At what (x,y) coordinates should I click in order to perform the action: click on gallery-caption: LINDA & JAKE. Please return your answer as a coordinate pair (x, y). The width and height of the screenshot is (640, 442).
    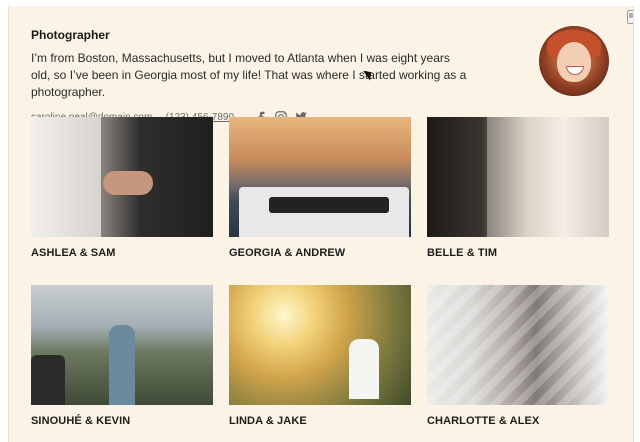
    Looking at the image, I should click on (320, 421).